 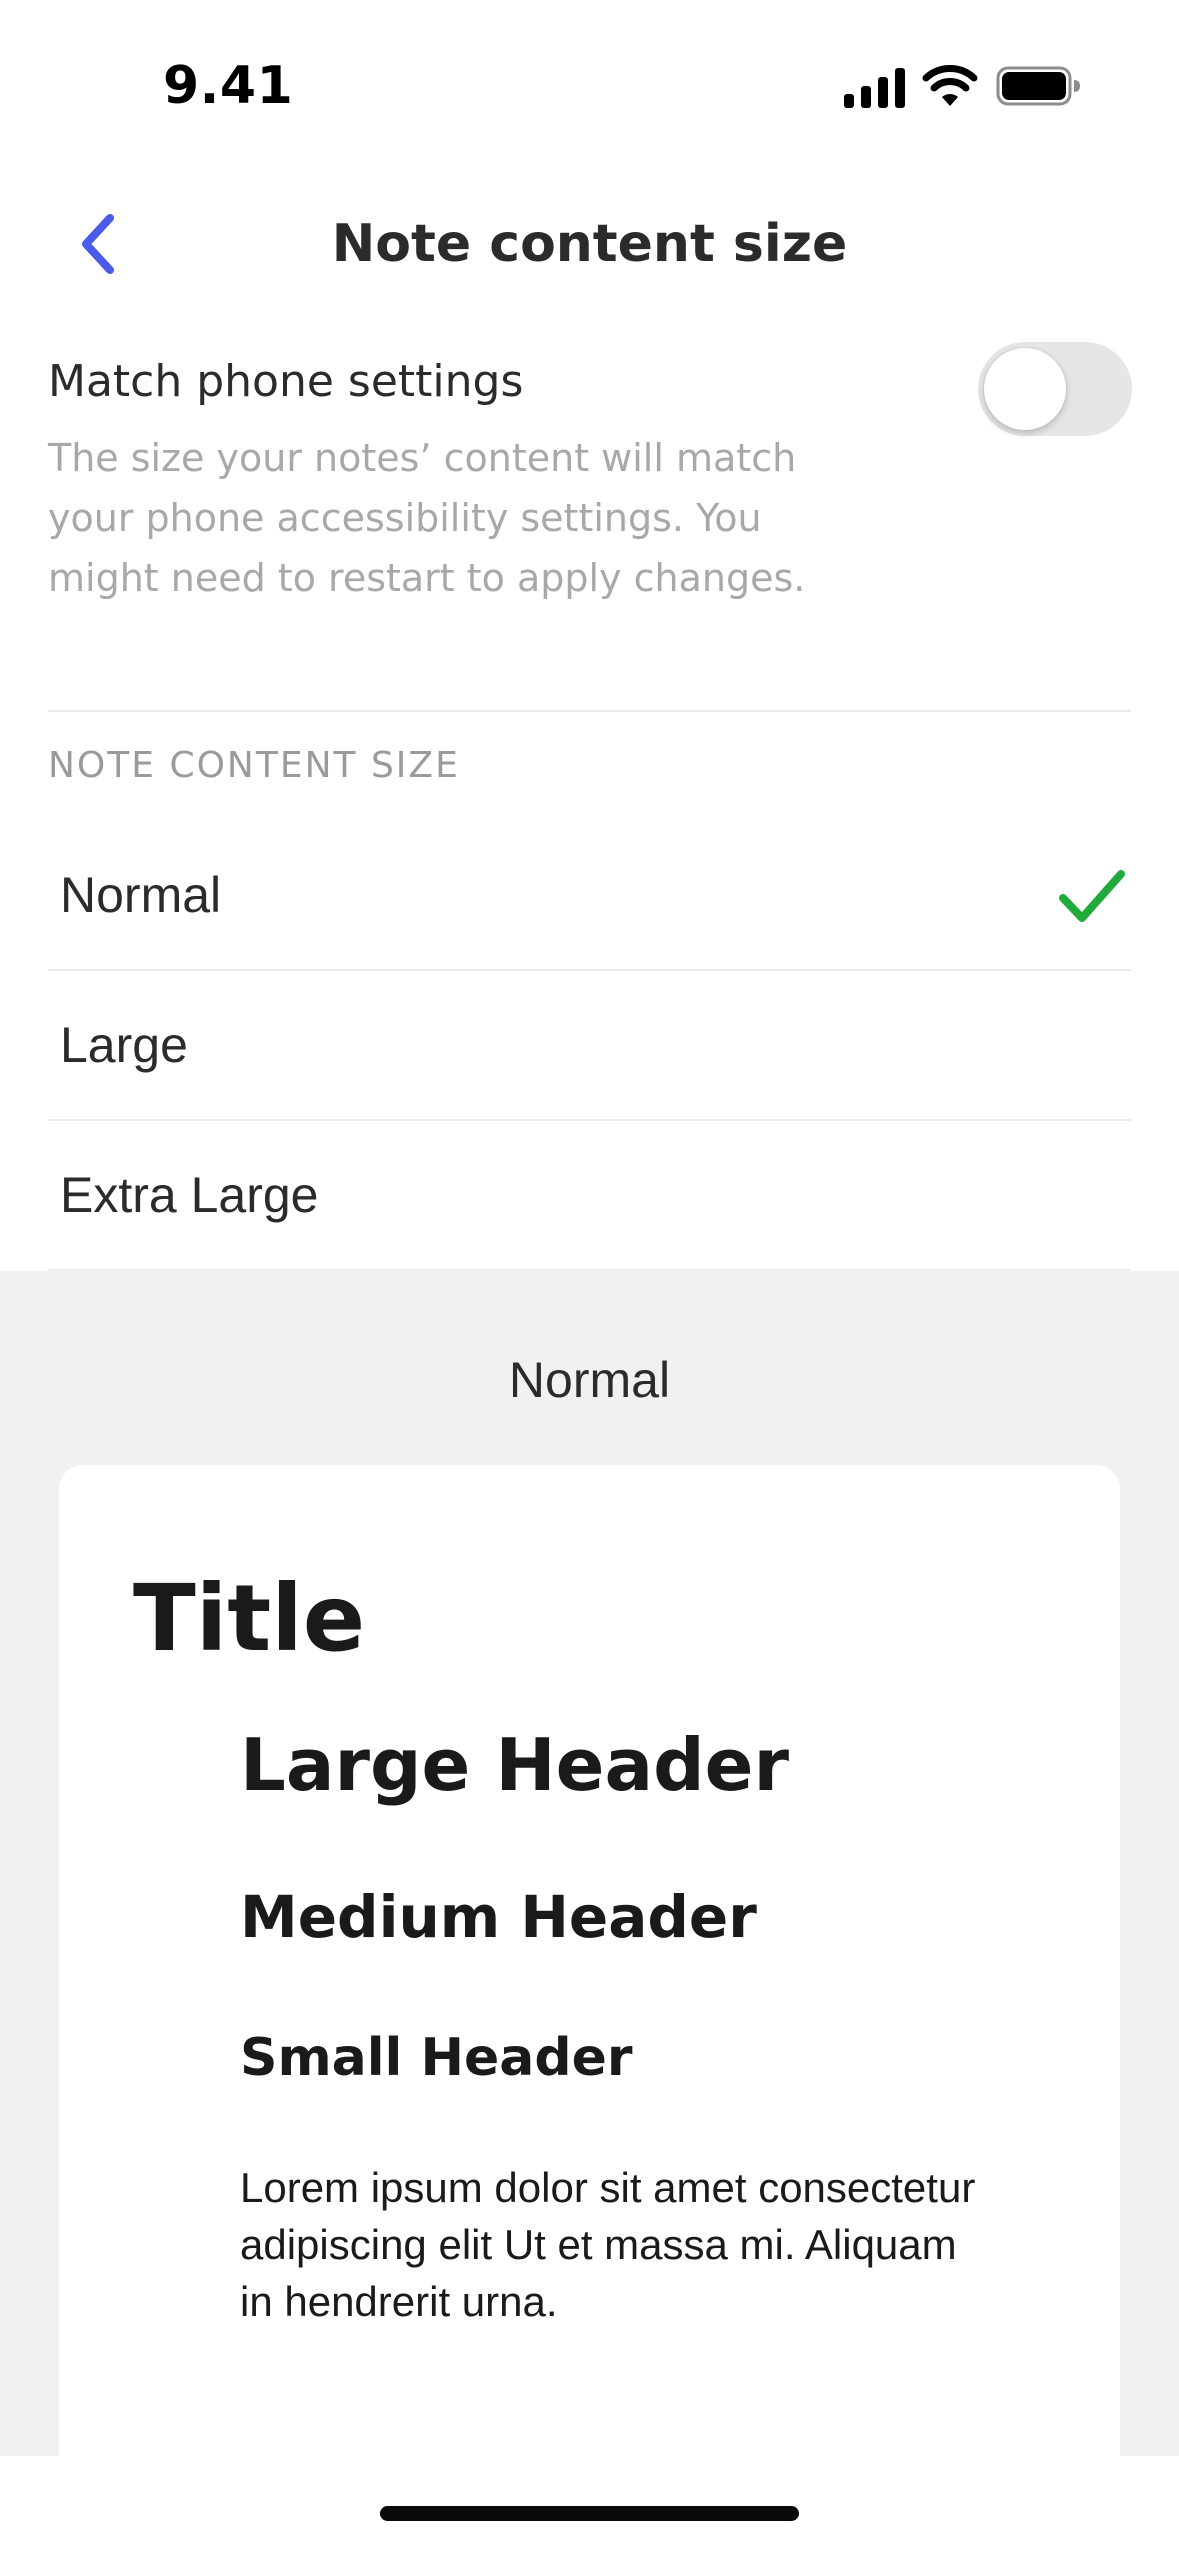 I want to click on nav-bar: Note content size, so click(x=589, y=241).